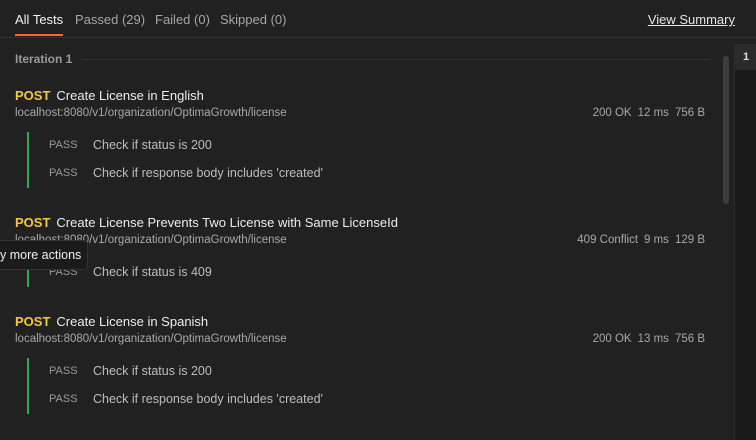  I want to click on view-summary-link: View Summary, so click(691, 19).